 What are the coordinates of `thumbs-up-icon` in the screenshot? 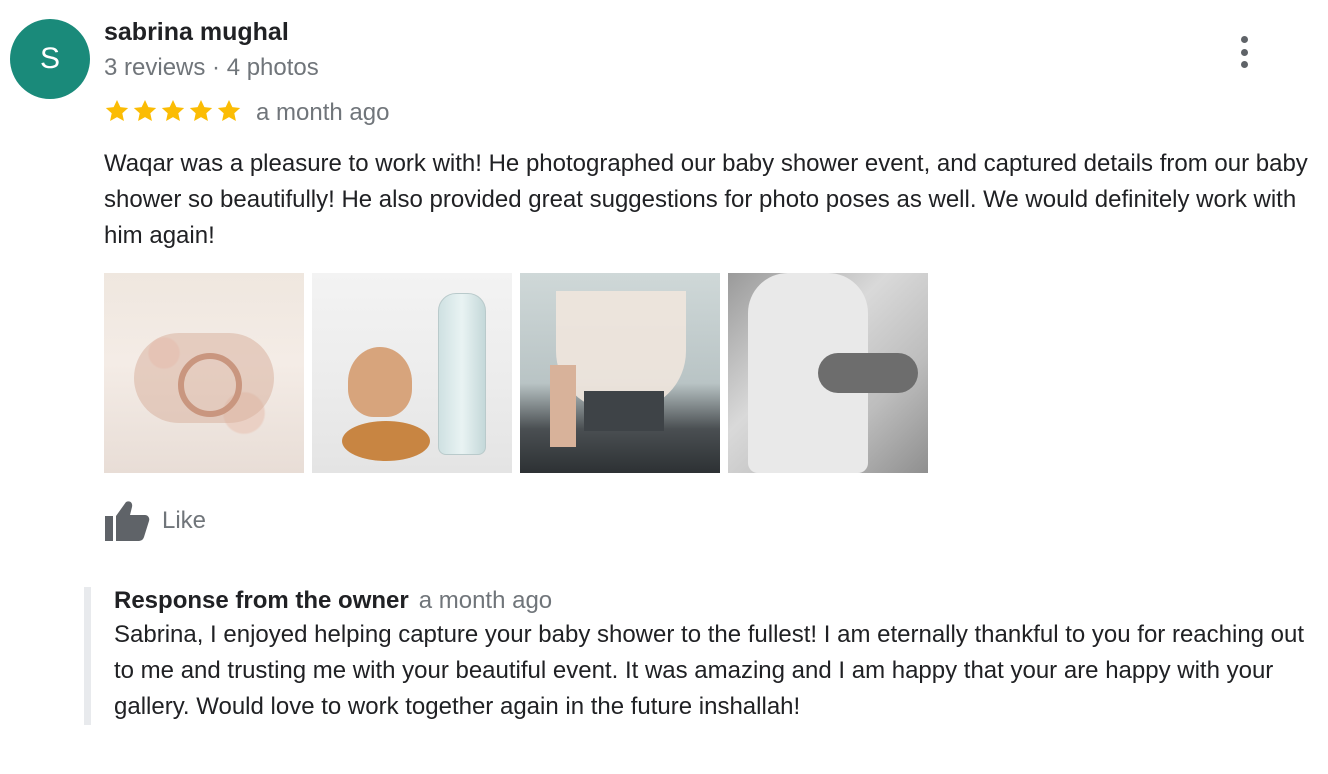 It's located at (127, 521).